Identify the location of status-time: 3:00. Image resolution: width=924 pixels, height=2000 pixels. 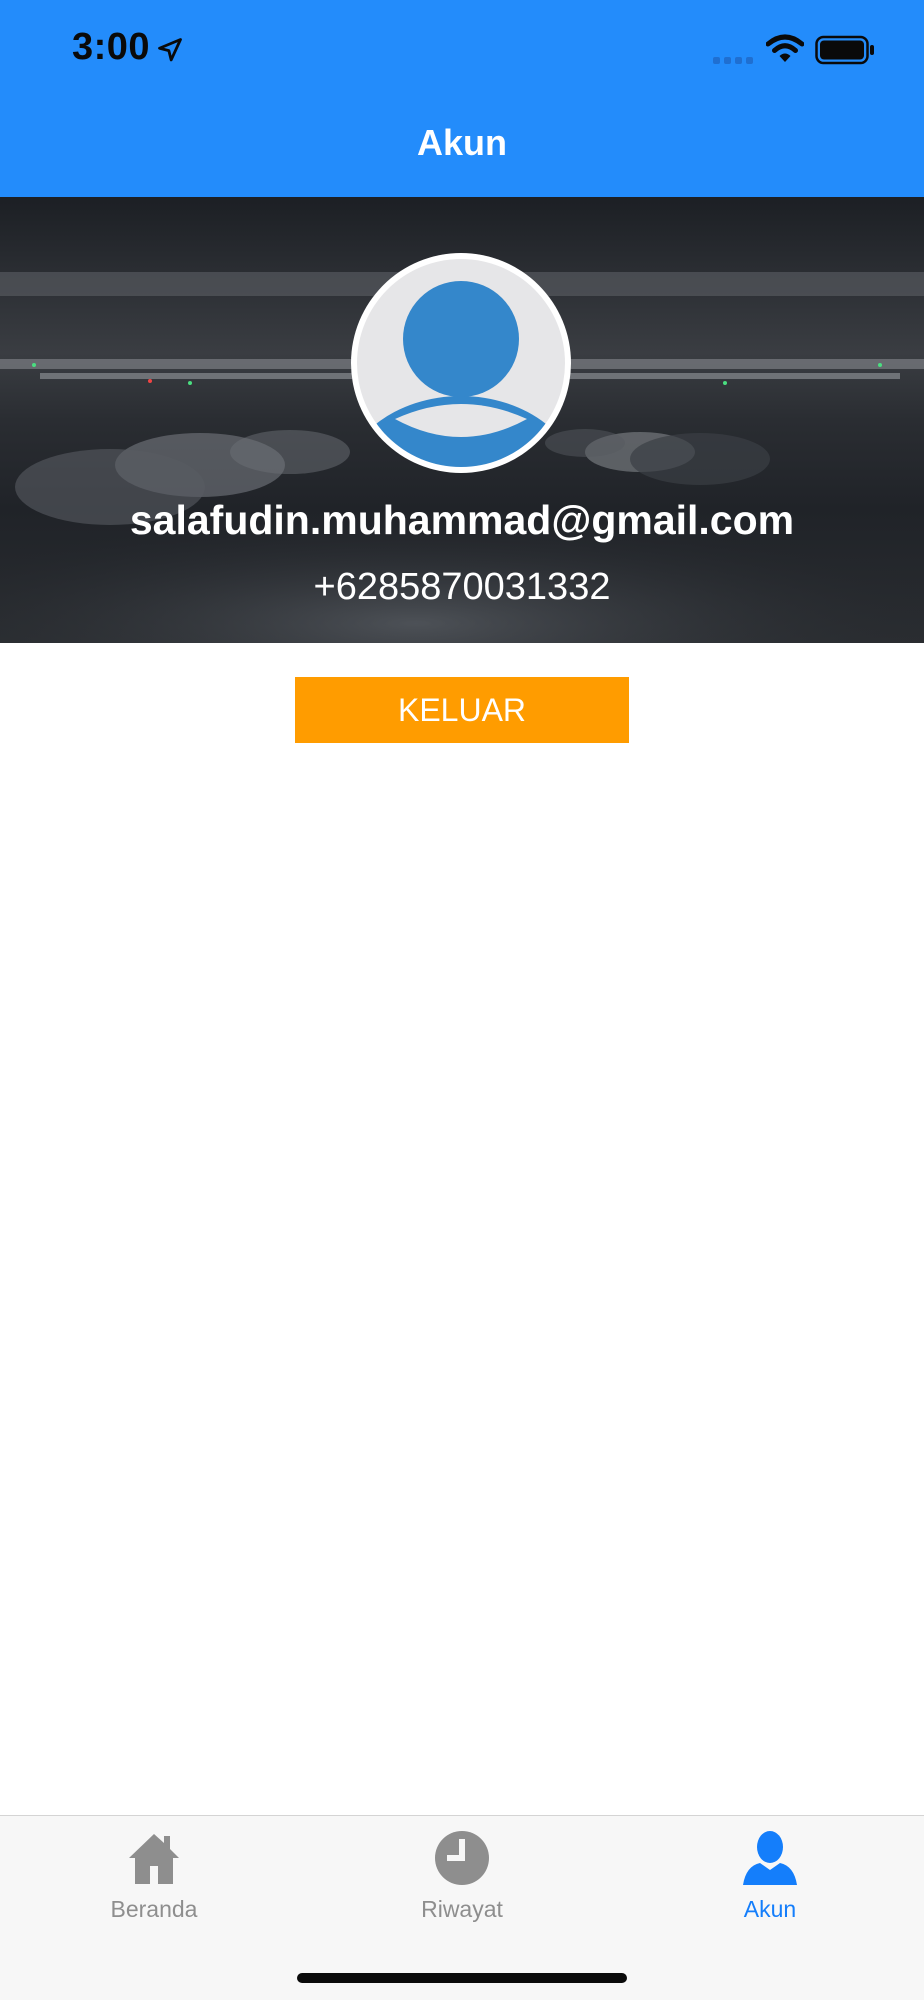
(111, 47).